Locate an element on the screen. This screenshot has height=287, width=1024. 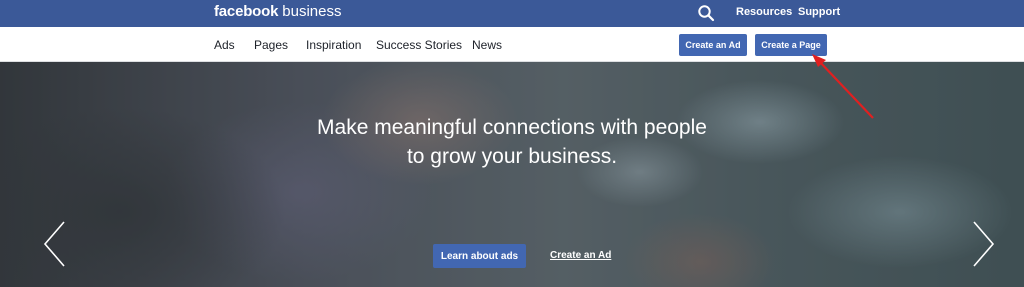
create-page-button: Create a Page is located at coordinates (791, 45).